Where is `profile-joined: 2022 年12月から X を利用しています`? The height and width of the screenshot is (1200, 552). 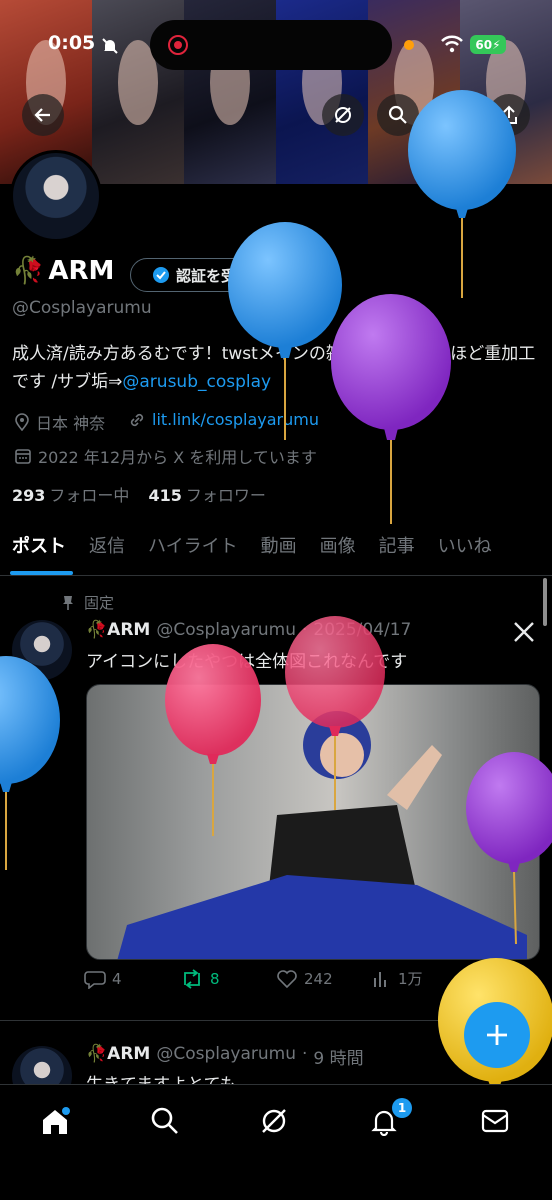 profile-joined: 2022 年12月から X を利用しています is located at coordinates (165, 456).